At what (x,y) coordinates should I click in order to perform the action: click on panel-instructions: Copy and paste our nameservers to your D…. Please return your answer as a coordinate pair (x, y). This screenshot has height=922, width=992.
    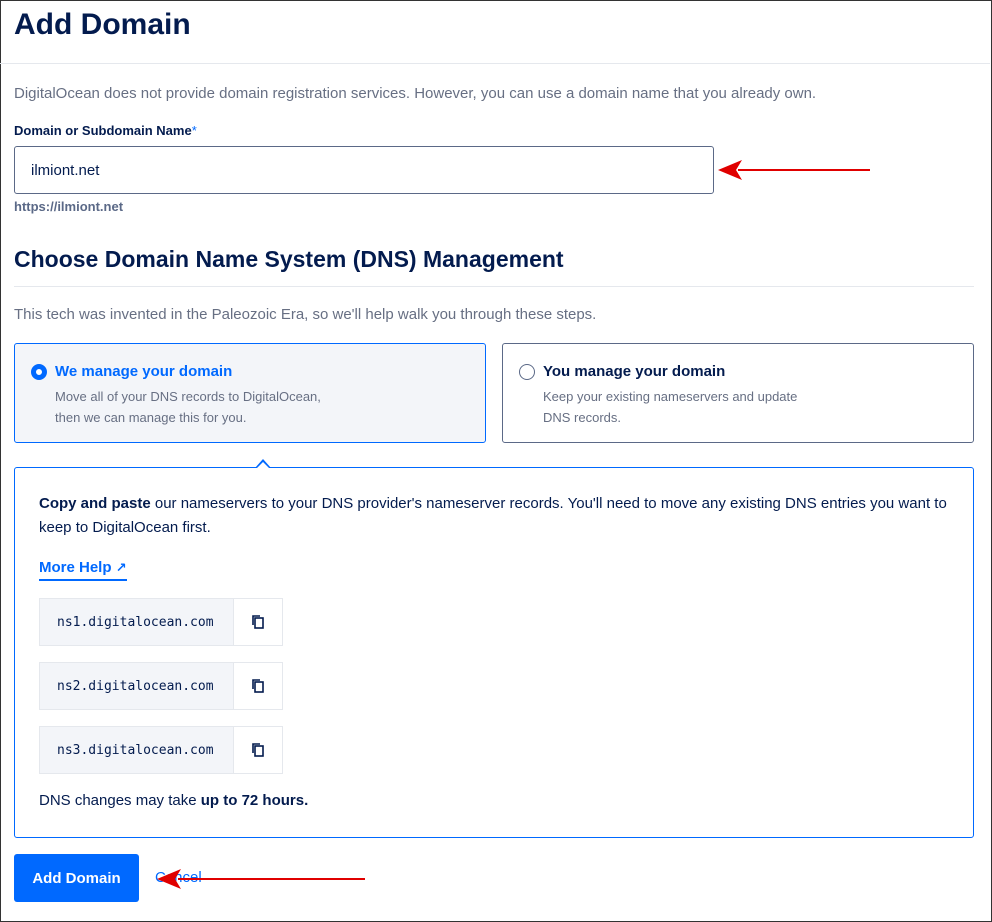
    Looking at the image, I should click on (494, 516).